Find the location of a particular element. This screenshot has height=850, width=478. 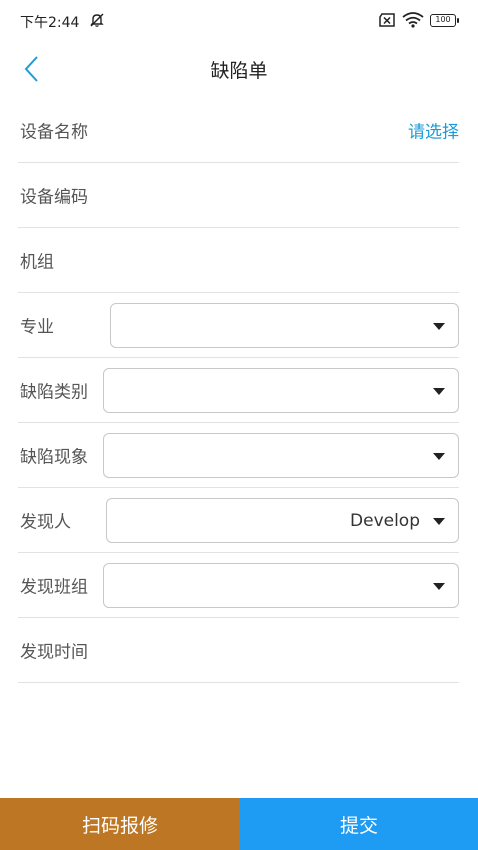

page-title: 缺陷单 is located at coordinates (239, 71).